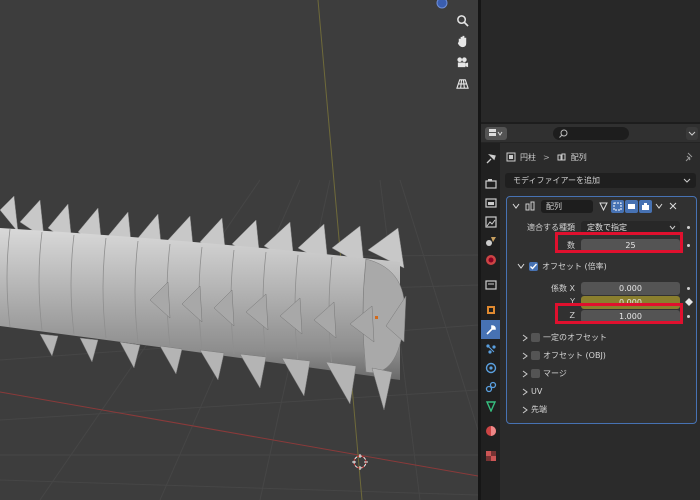 Image resolution: width=700 pixels, height=500 pixels. I want to click on axis-gizmo-icon, so click(442, 4).